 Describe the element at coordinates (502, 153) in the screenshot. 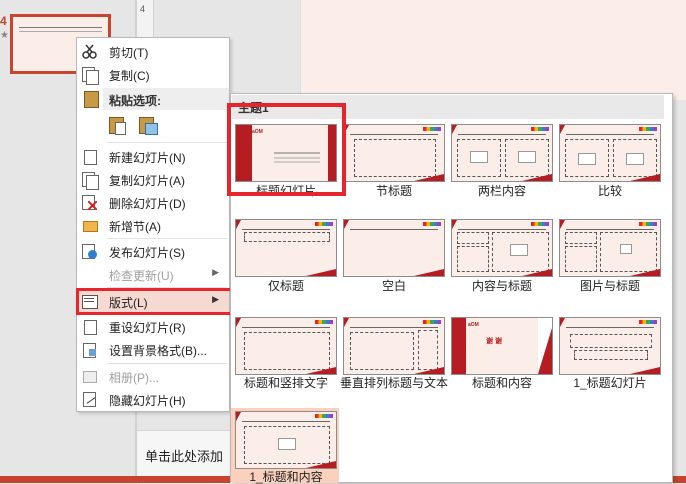

I see `layout-tile-two-content` at that location.